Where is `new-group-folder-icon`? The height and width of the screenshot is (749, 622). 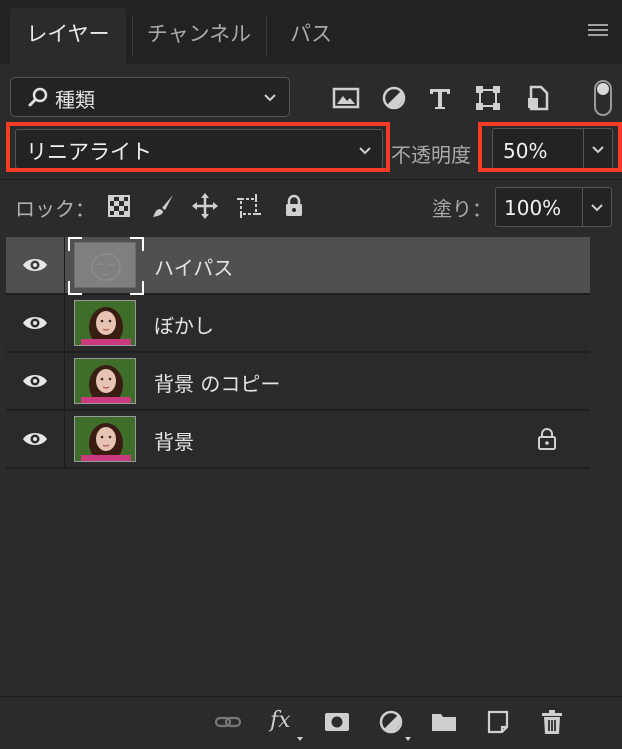
new-group-folder-icon is located at coordinates (444, 722).